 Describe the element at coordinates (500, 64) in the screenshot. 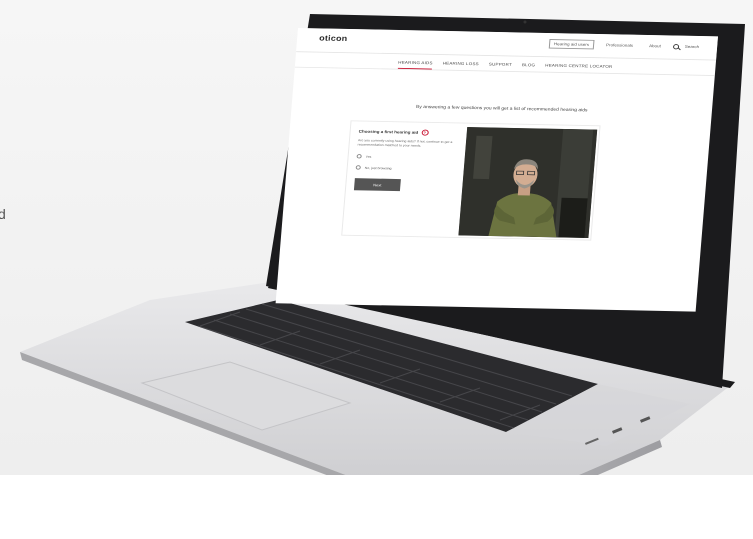

I see `nav-support: SUPPORT` at that location.